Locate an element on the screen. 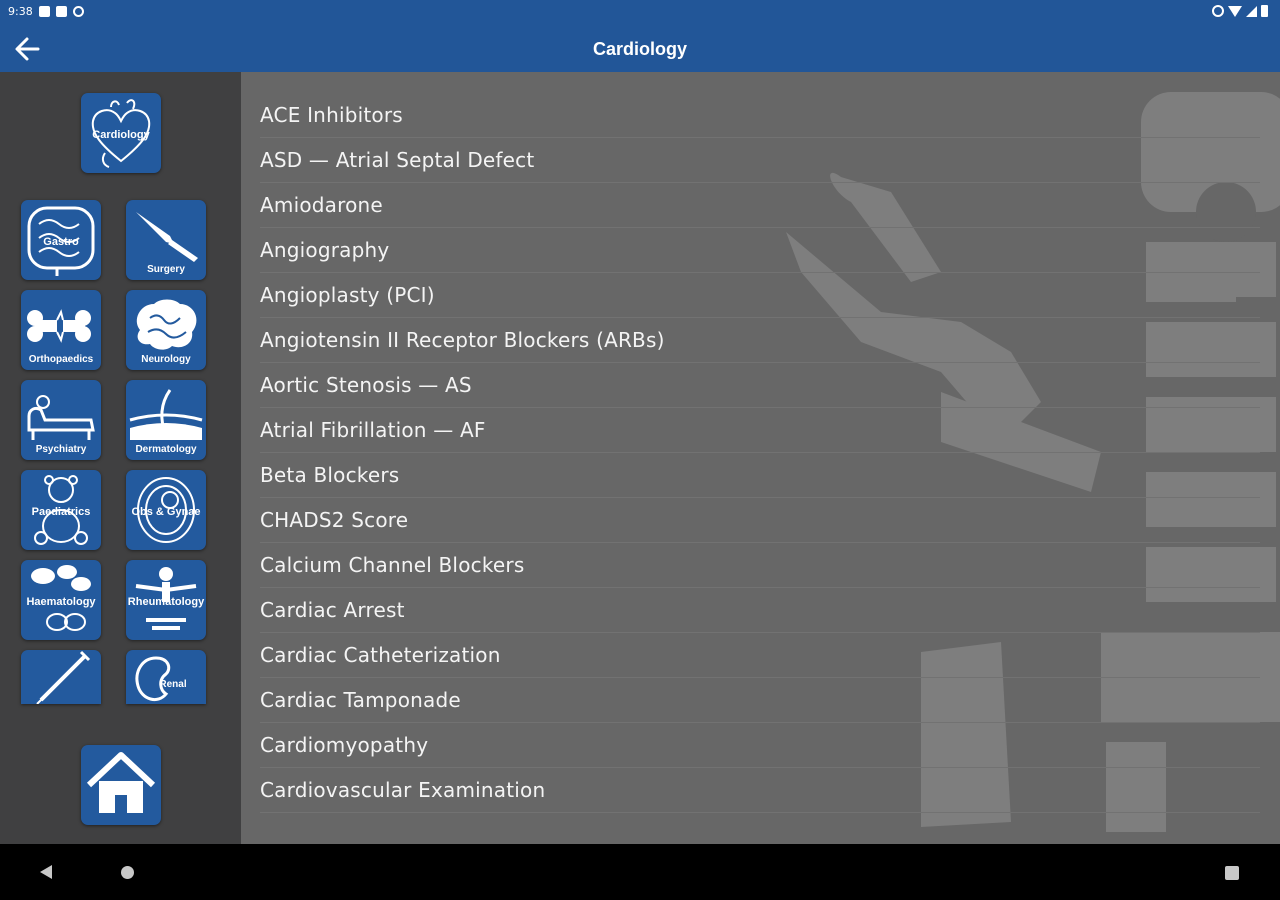  app-bar: Cardiology is located at coordinates (640, 49).